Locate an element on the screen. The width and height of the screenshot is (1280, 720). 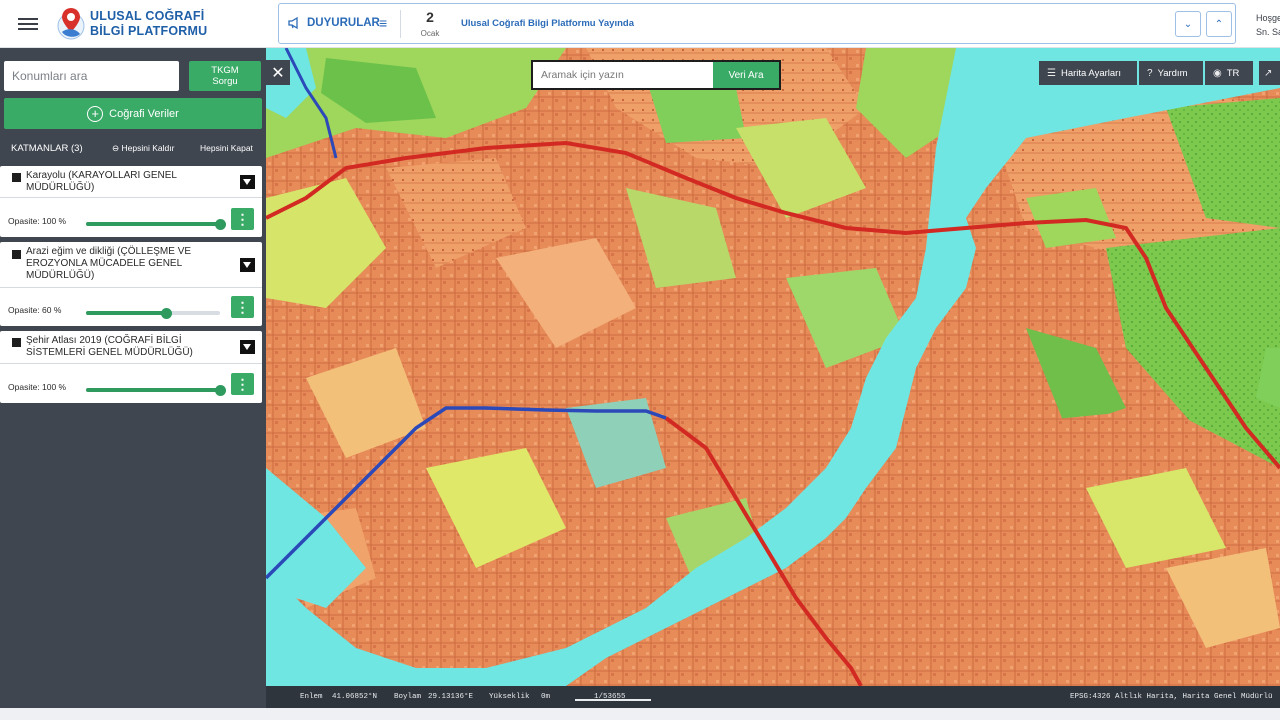
user-greeting: Hoşge Sn. Sa is located at coordinates (1268, 25).